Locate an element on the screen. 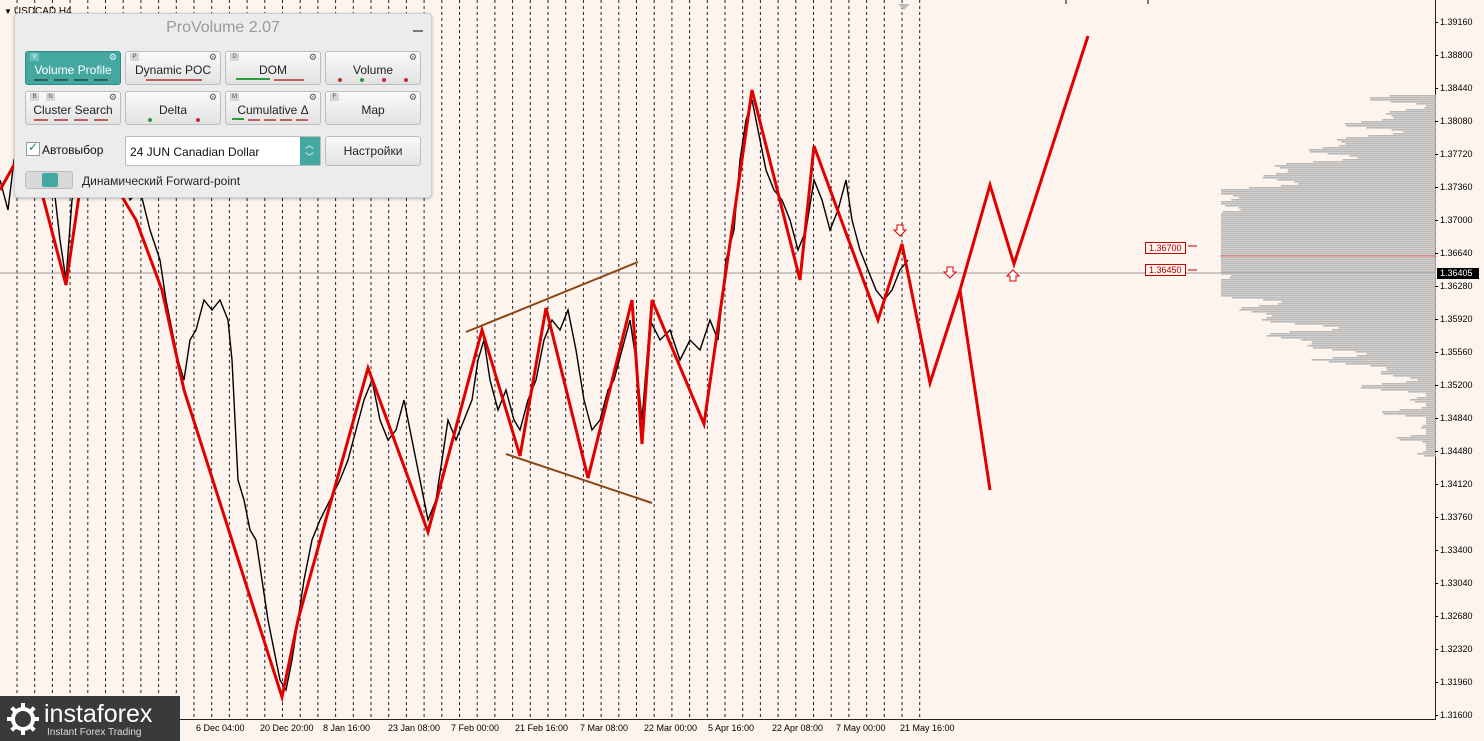 This screenshot has width=1484, height=741. price-tick-label: 1.38440 is located at coordinates (1454, 88).